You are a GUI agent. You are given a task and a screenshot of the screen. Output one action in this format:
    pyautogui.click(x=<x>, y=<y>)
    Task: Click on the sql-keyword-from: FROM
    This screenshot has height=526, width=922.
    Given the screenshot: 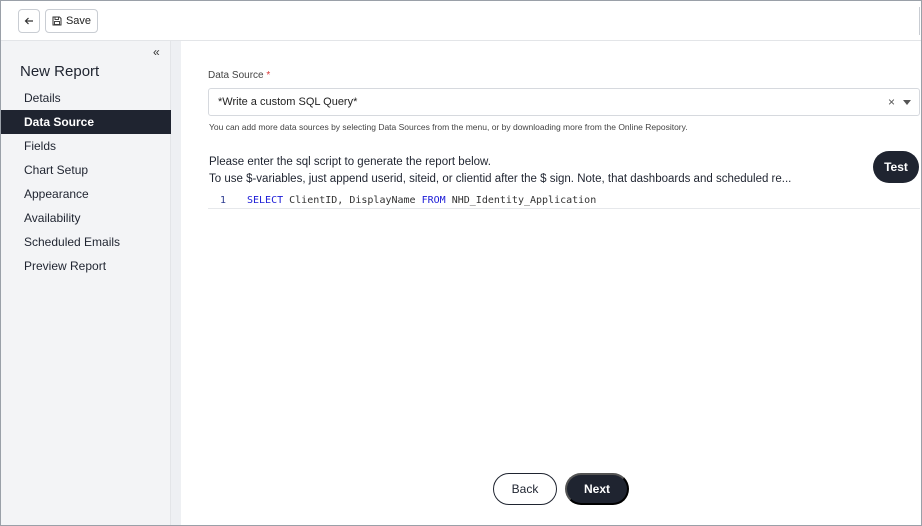 What is the action you would take?
    pyautogui.click(x=433, y=200)
    